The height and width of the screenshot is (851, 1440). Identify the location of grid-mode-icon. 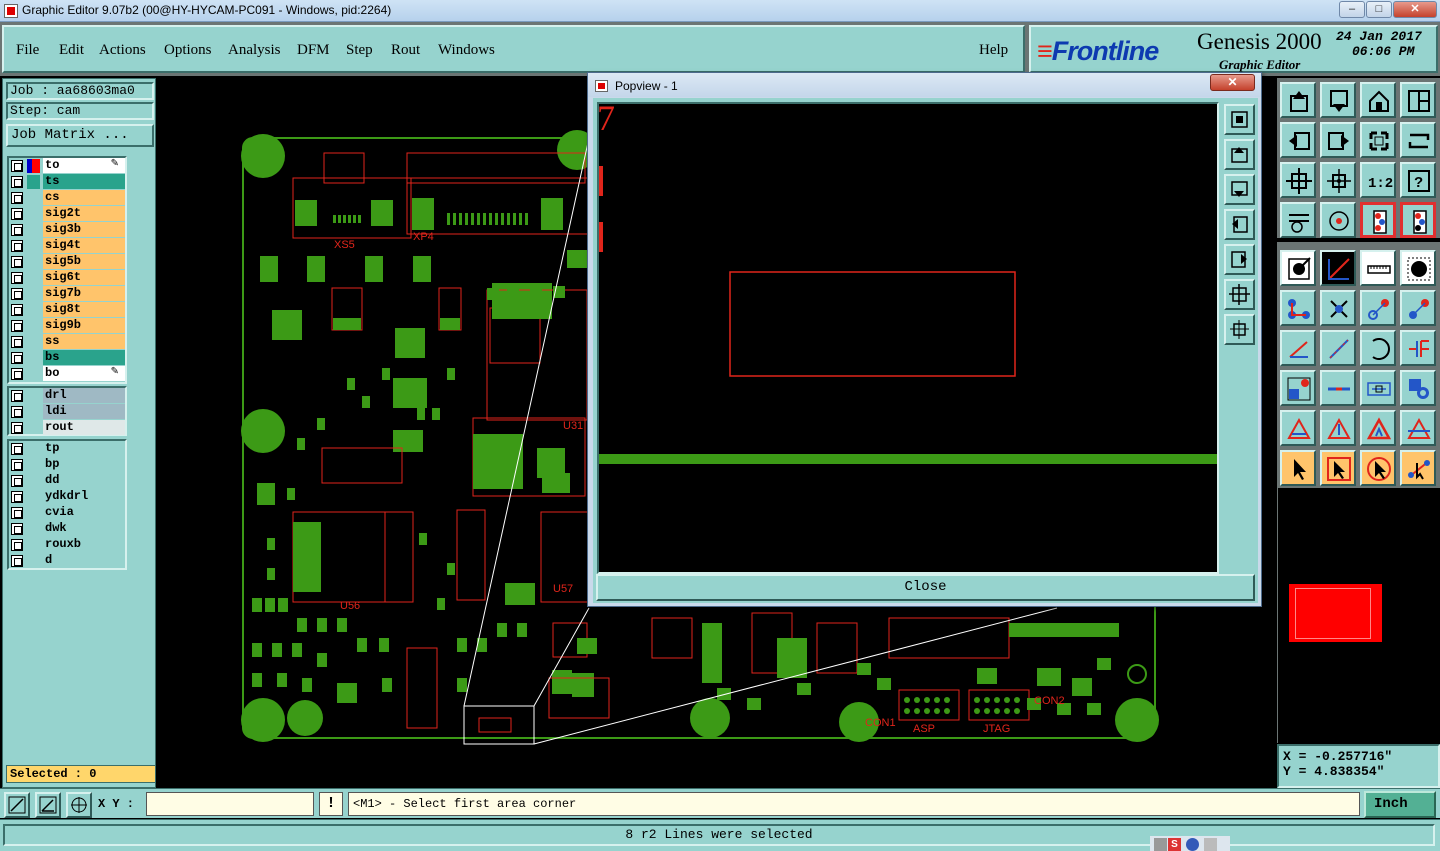
(79, 805).